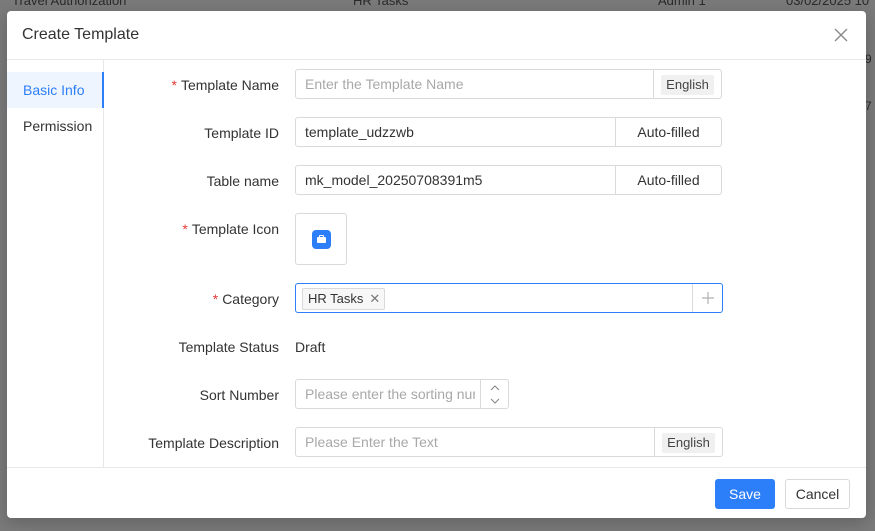  What do you see at coordinates (436, 492) in the screenshot?
I see `dialog-footer: Save Cancel` at bounding box center [436, 492].